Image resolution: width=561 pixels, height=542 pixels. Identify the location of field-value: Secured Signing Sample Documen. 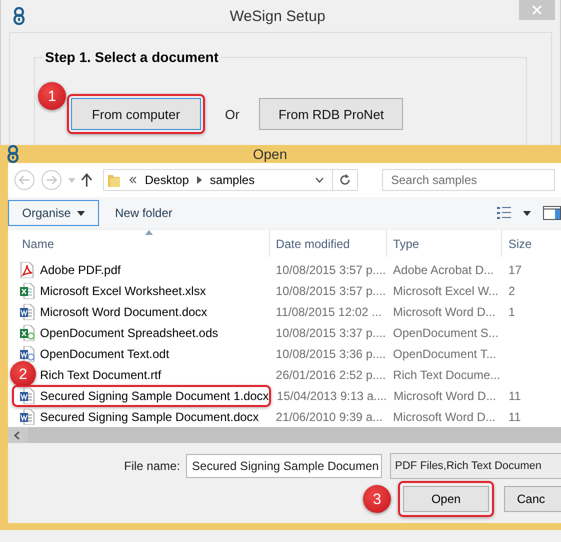
(285, 466).